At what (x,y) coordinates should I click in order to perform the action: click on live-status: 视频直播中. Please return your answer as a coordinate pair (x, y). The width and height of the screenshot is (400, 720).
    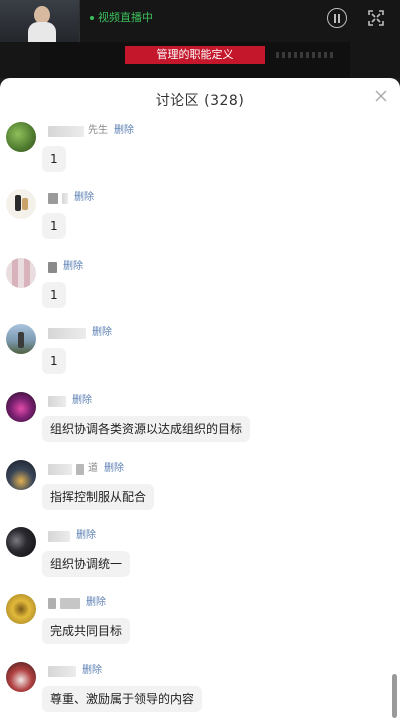
    Looking at the image, I should click on (121, 18).